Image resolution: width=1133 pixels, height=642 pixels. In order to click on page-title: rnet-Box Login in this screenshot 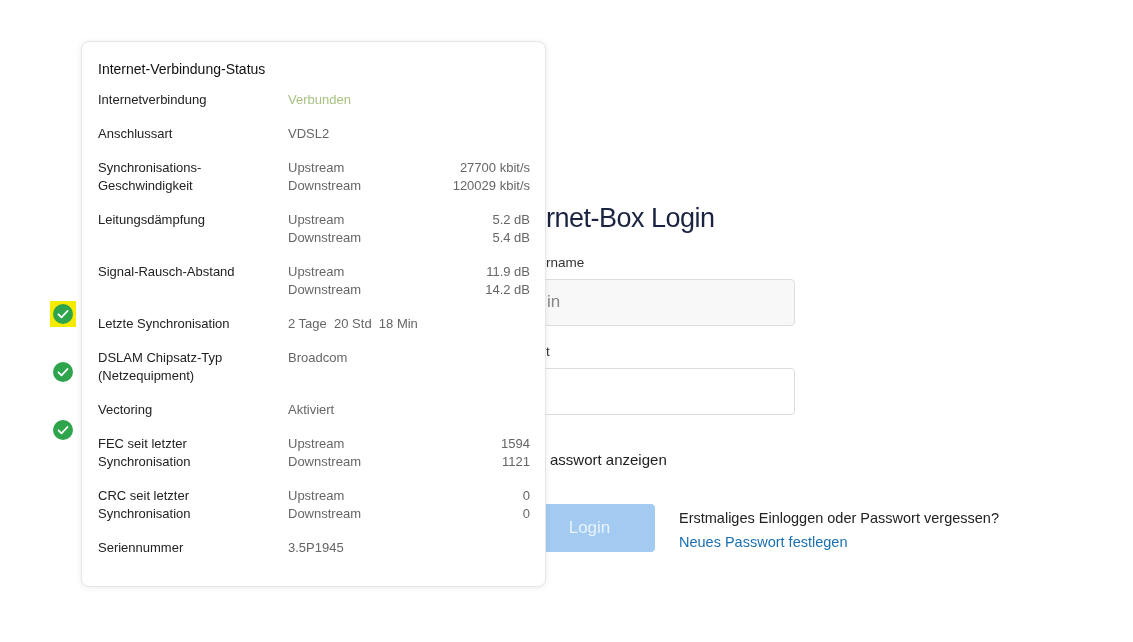, I will do `click(630, 218)`.